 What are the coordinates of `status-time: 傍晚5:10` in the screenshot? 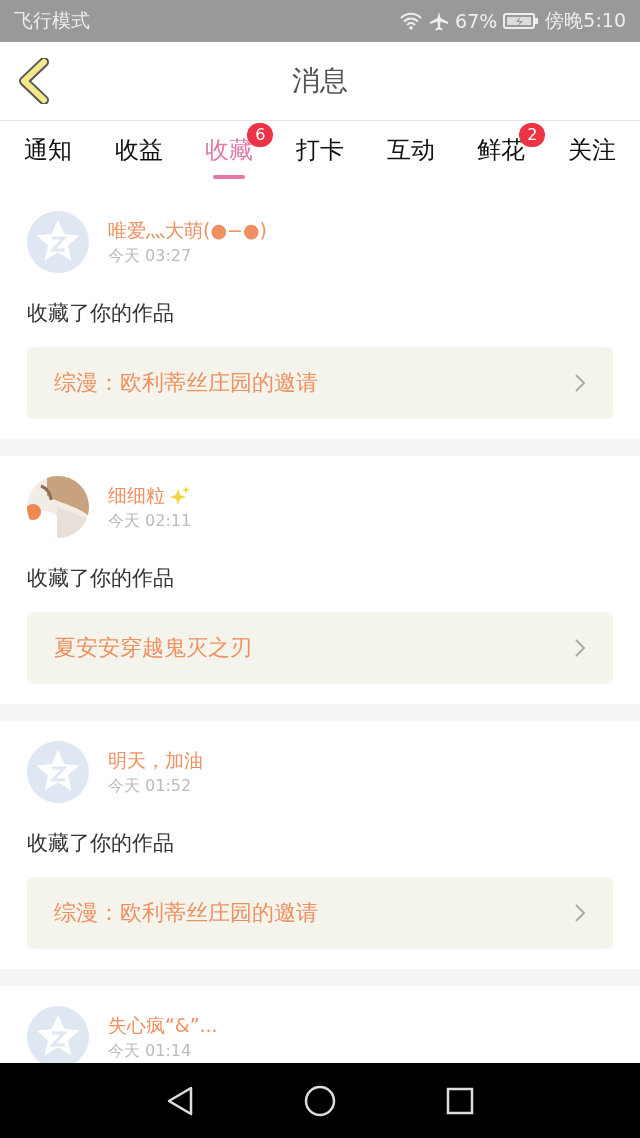 It's located at (585, 20).